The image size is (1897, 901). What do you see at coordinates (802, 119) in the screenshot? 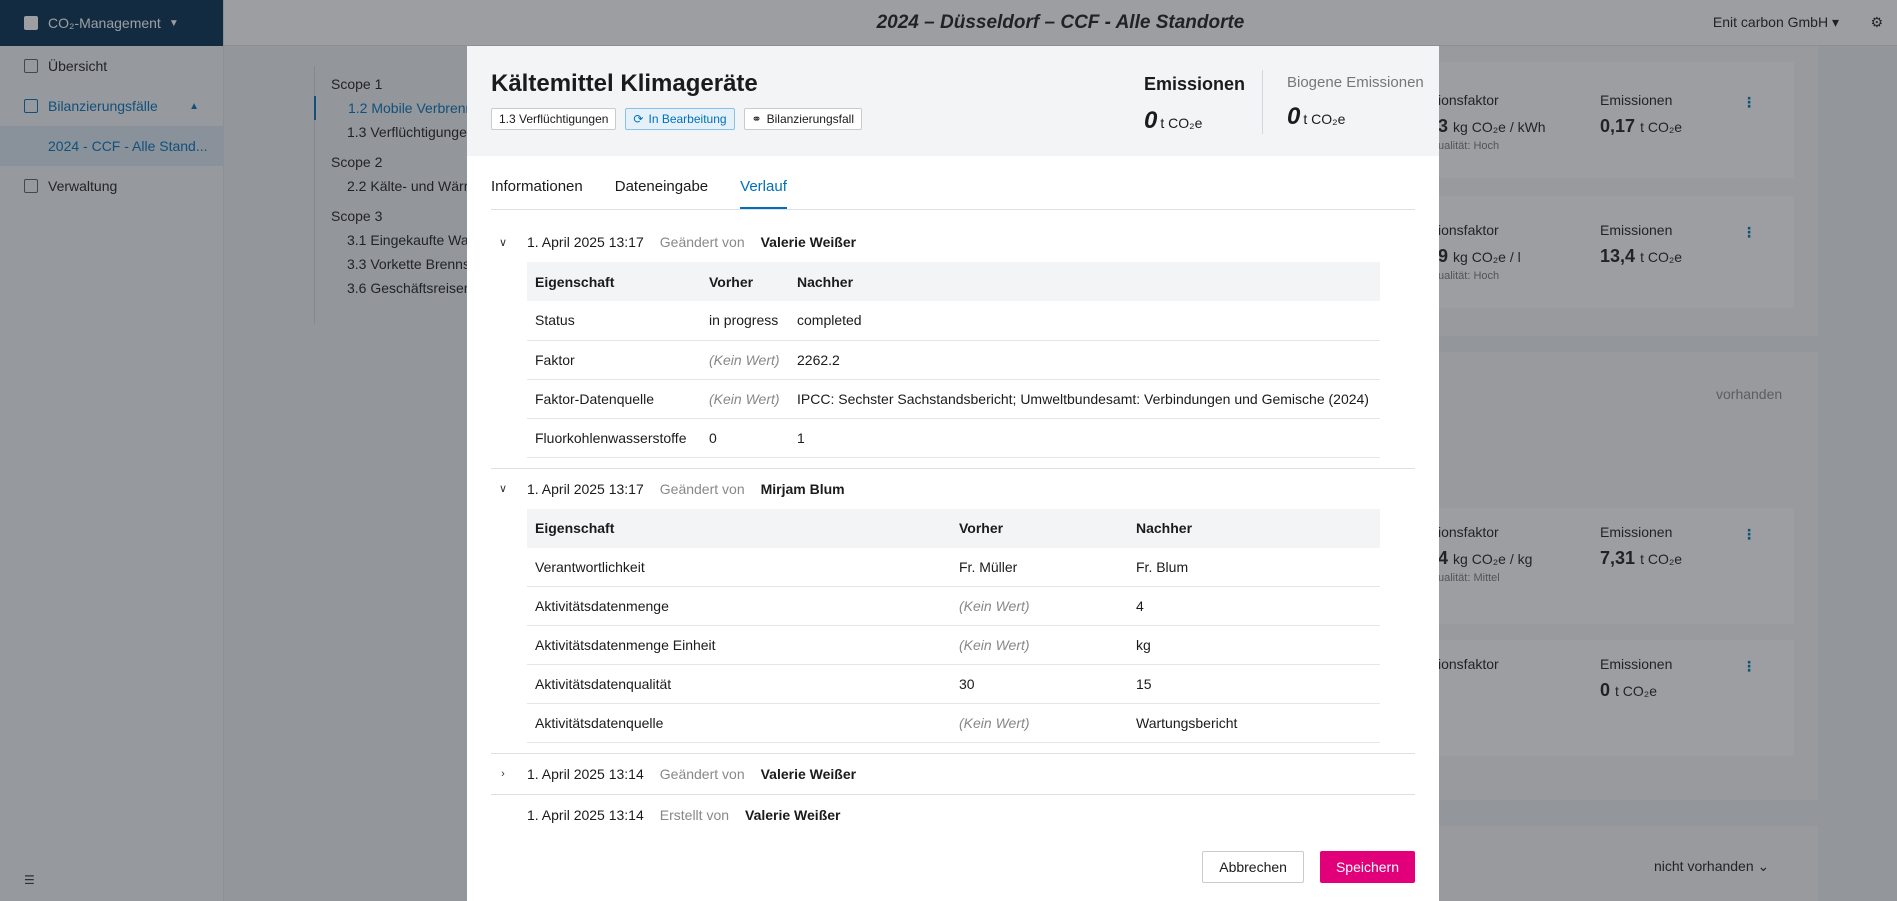
I see `type-badge: ⚭ Bilanzierungsfall` at bounding box center [802, 119].